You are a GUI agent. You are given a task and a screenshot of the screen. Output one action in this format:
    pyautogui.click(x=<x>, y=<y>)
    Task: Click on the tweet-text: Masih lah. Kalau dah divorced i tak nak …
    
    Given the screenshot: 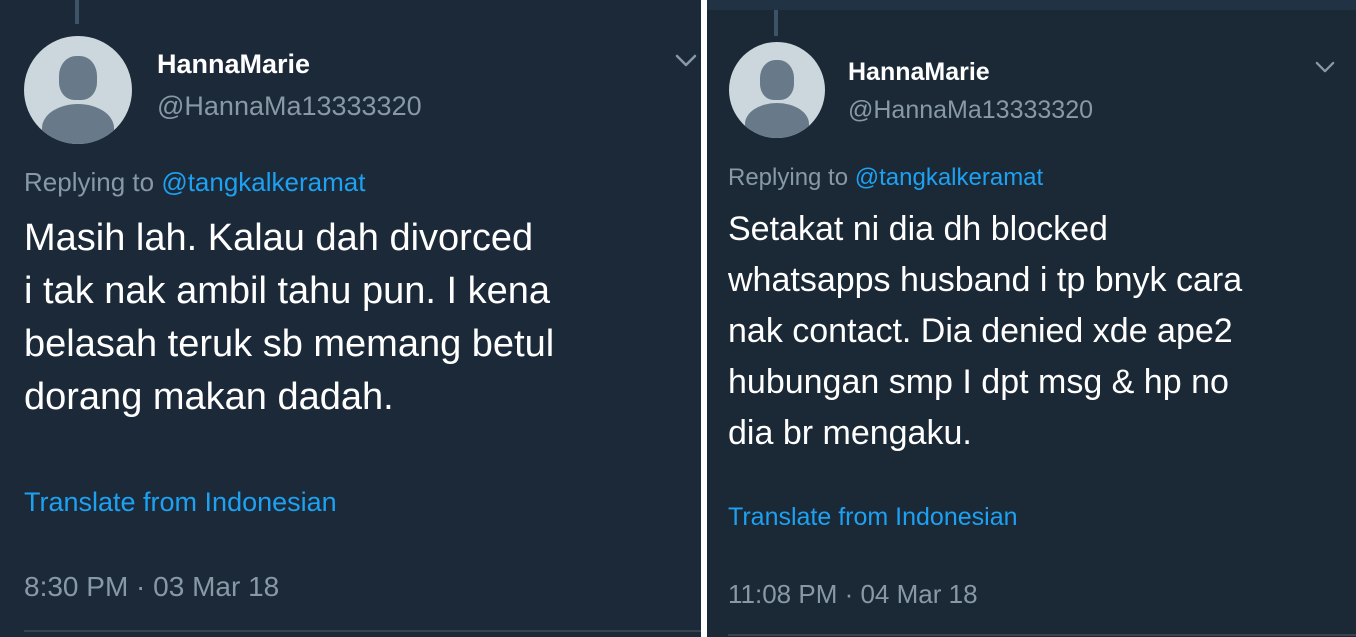 What is the action you would take?
    pyautogui.click(x=289, y=318)
    